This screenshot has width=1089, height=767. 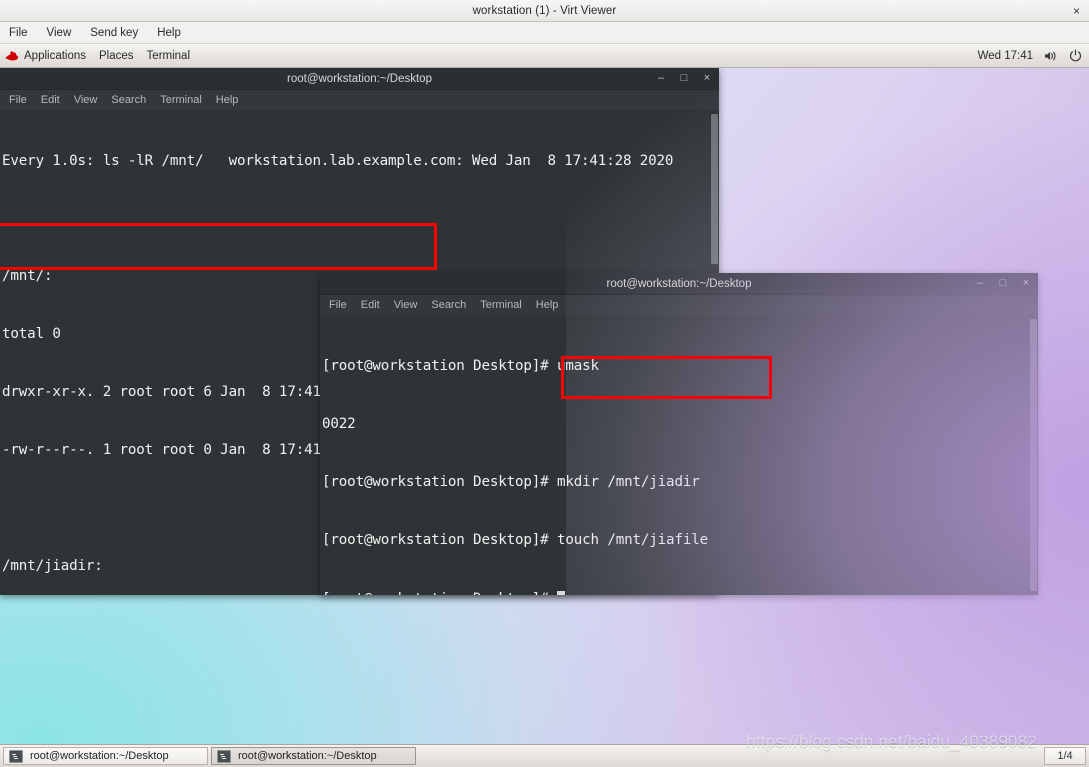 What do you see at coordinates (679, 305) in the screenshot?
I see `terminal-menubar-command: File Edit View Search Terminal Help` at bounding box center [679, 305].